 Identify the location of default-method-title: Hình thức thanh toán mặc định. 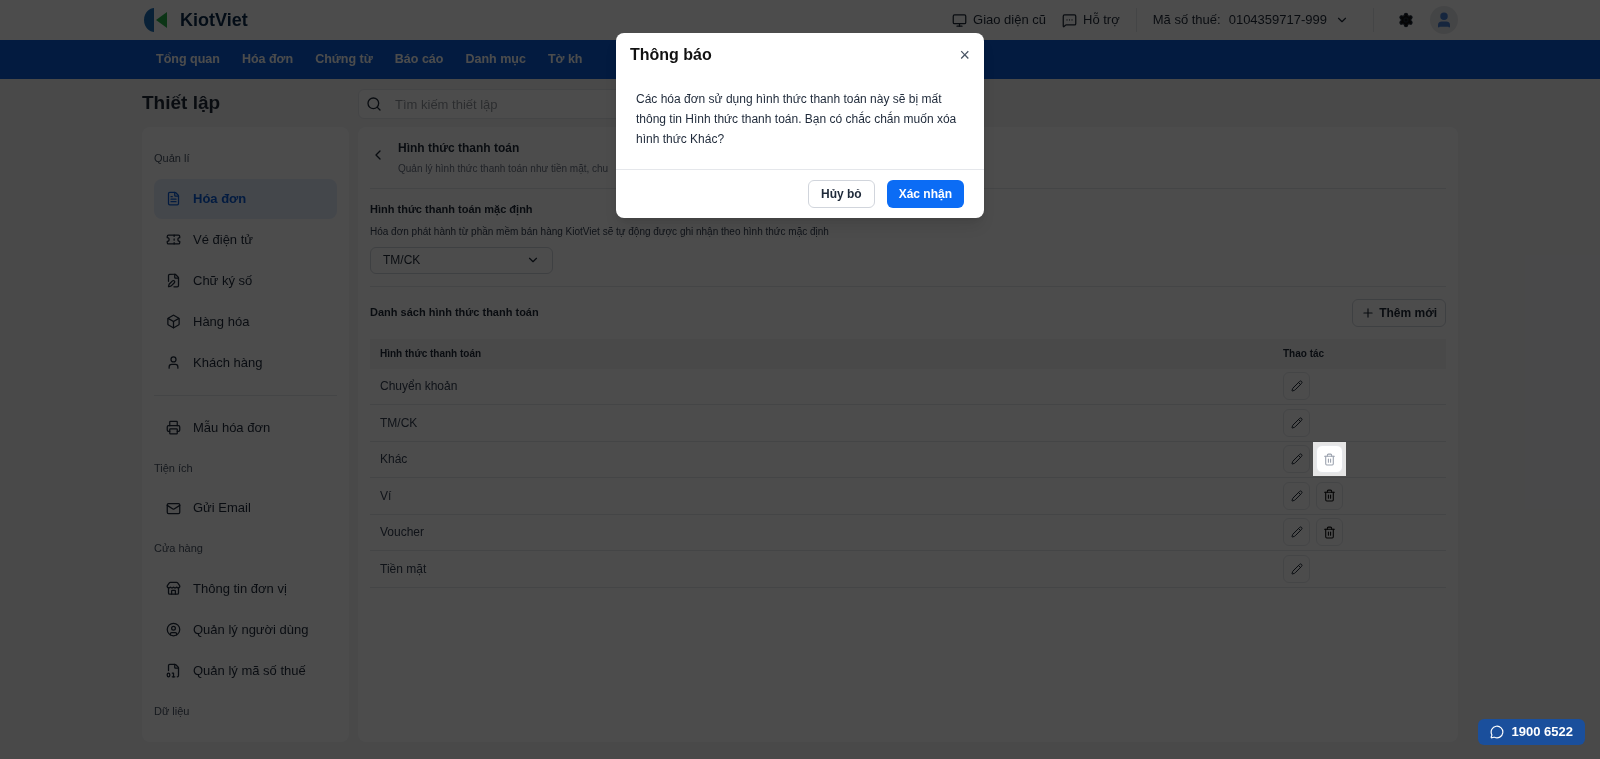
(452, 210).